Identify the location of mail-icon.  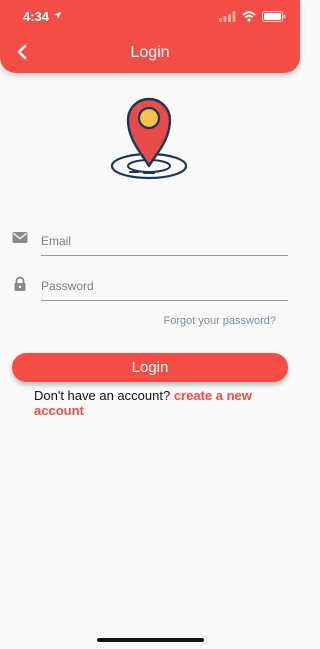
(20, 237).